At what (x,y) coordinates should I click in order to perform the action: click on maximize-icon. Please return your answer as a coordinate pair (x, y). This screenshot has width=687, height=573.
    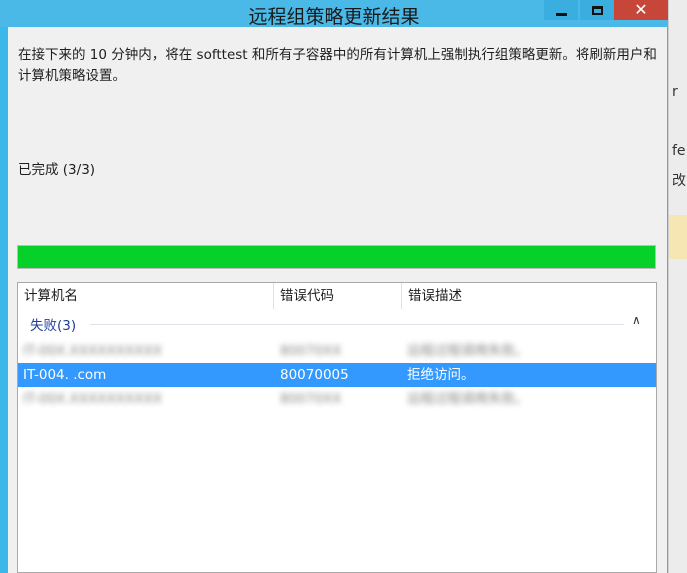
    Looking at the image, I should click on (597, 10).